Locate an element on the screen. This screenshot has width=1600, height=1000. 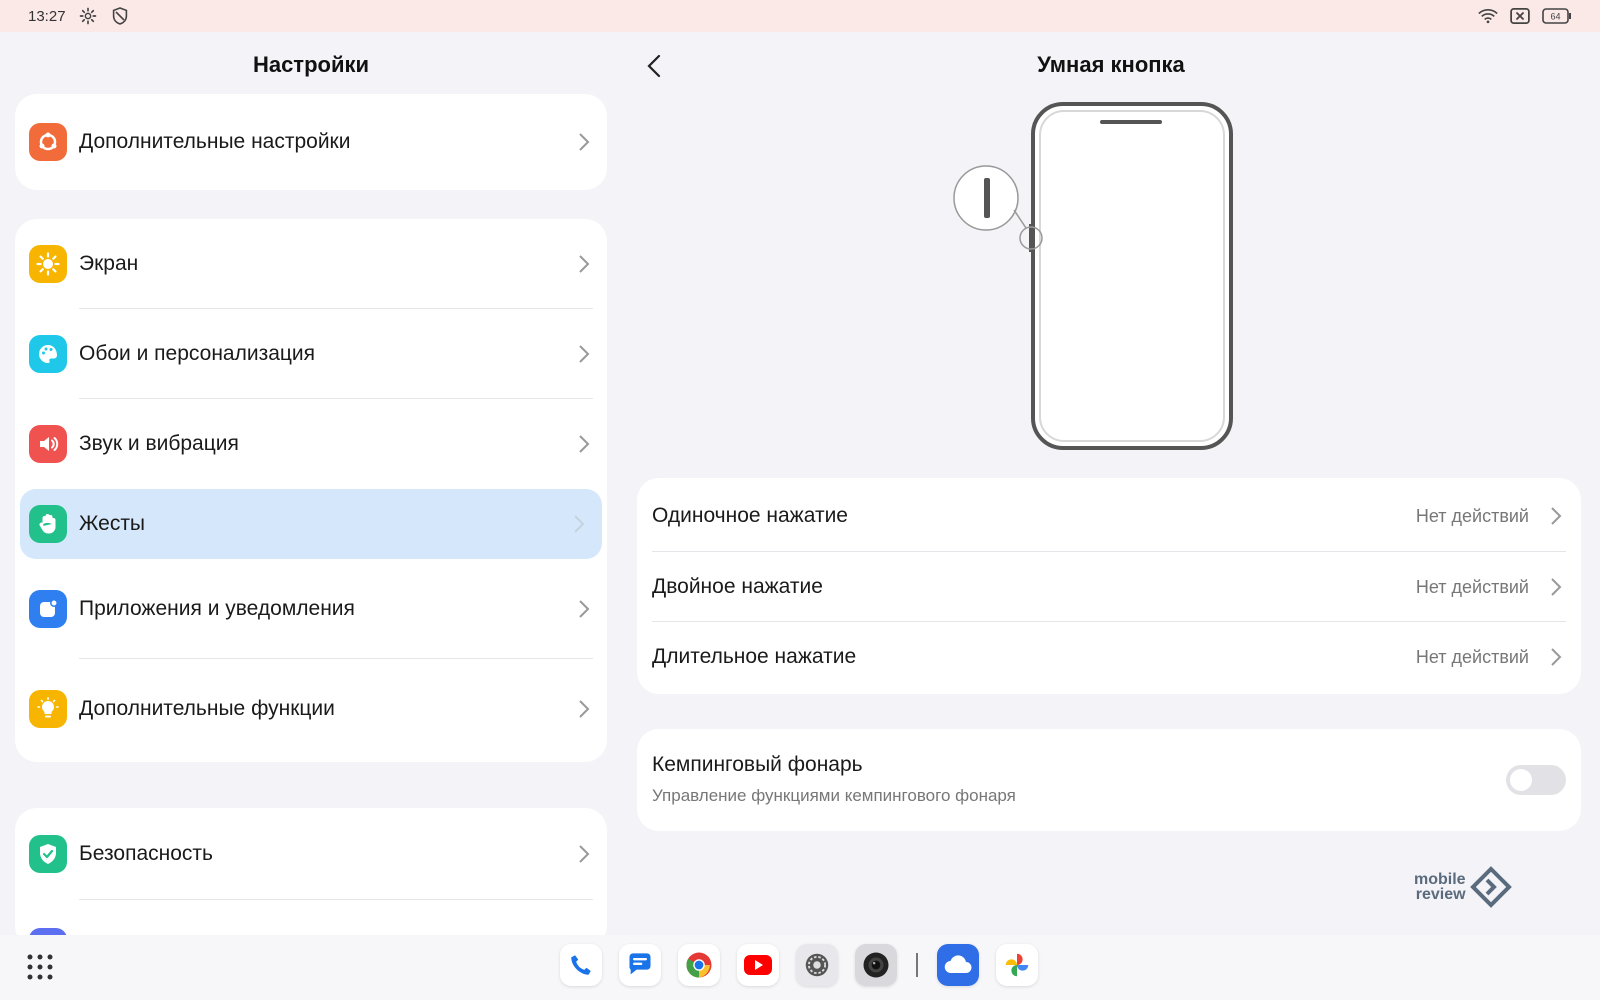
security-shield-icon is located at coordinates (48, 854).